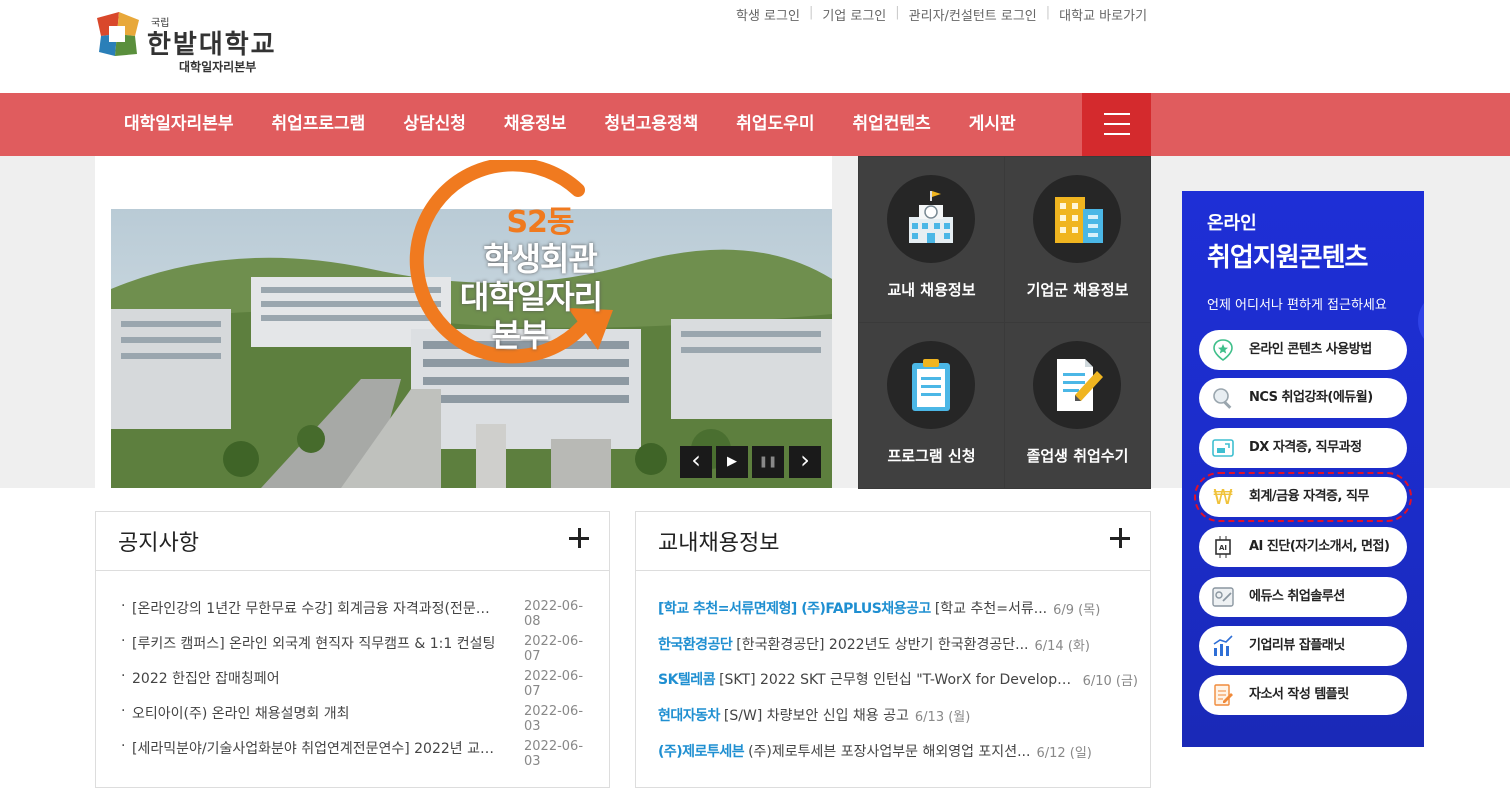  I want to click on notice-row-title: [세라믹분야/기술사업화분야 취업연계전문연수] 2022년 교육생 모집, so click(316, 749).